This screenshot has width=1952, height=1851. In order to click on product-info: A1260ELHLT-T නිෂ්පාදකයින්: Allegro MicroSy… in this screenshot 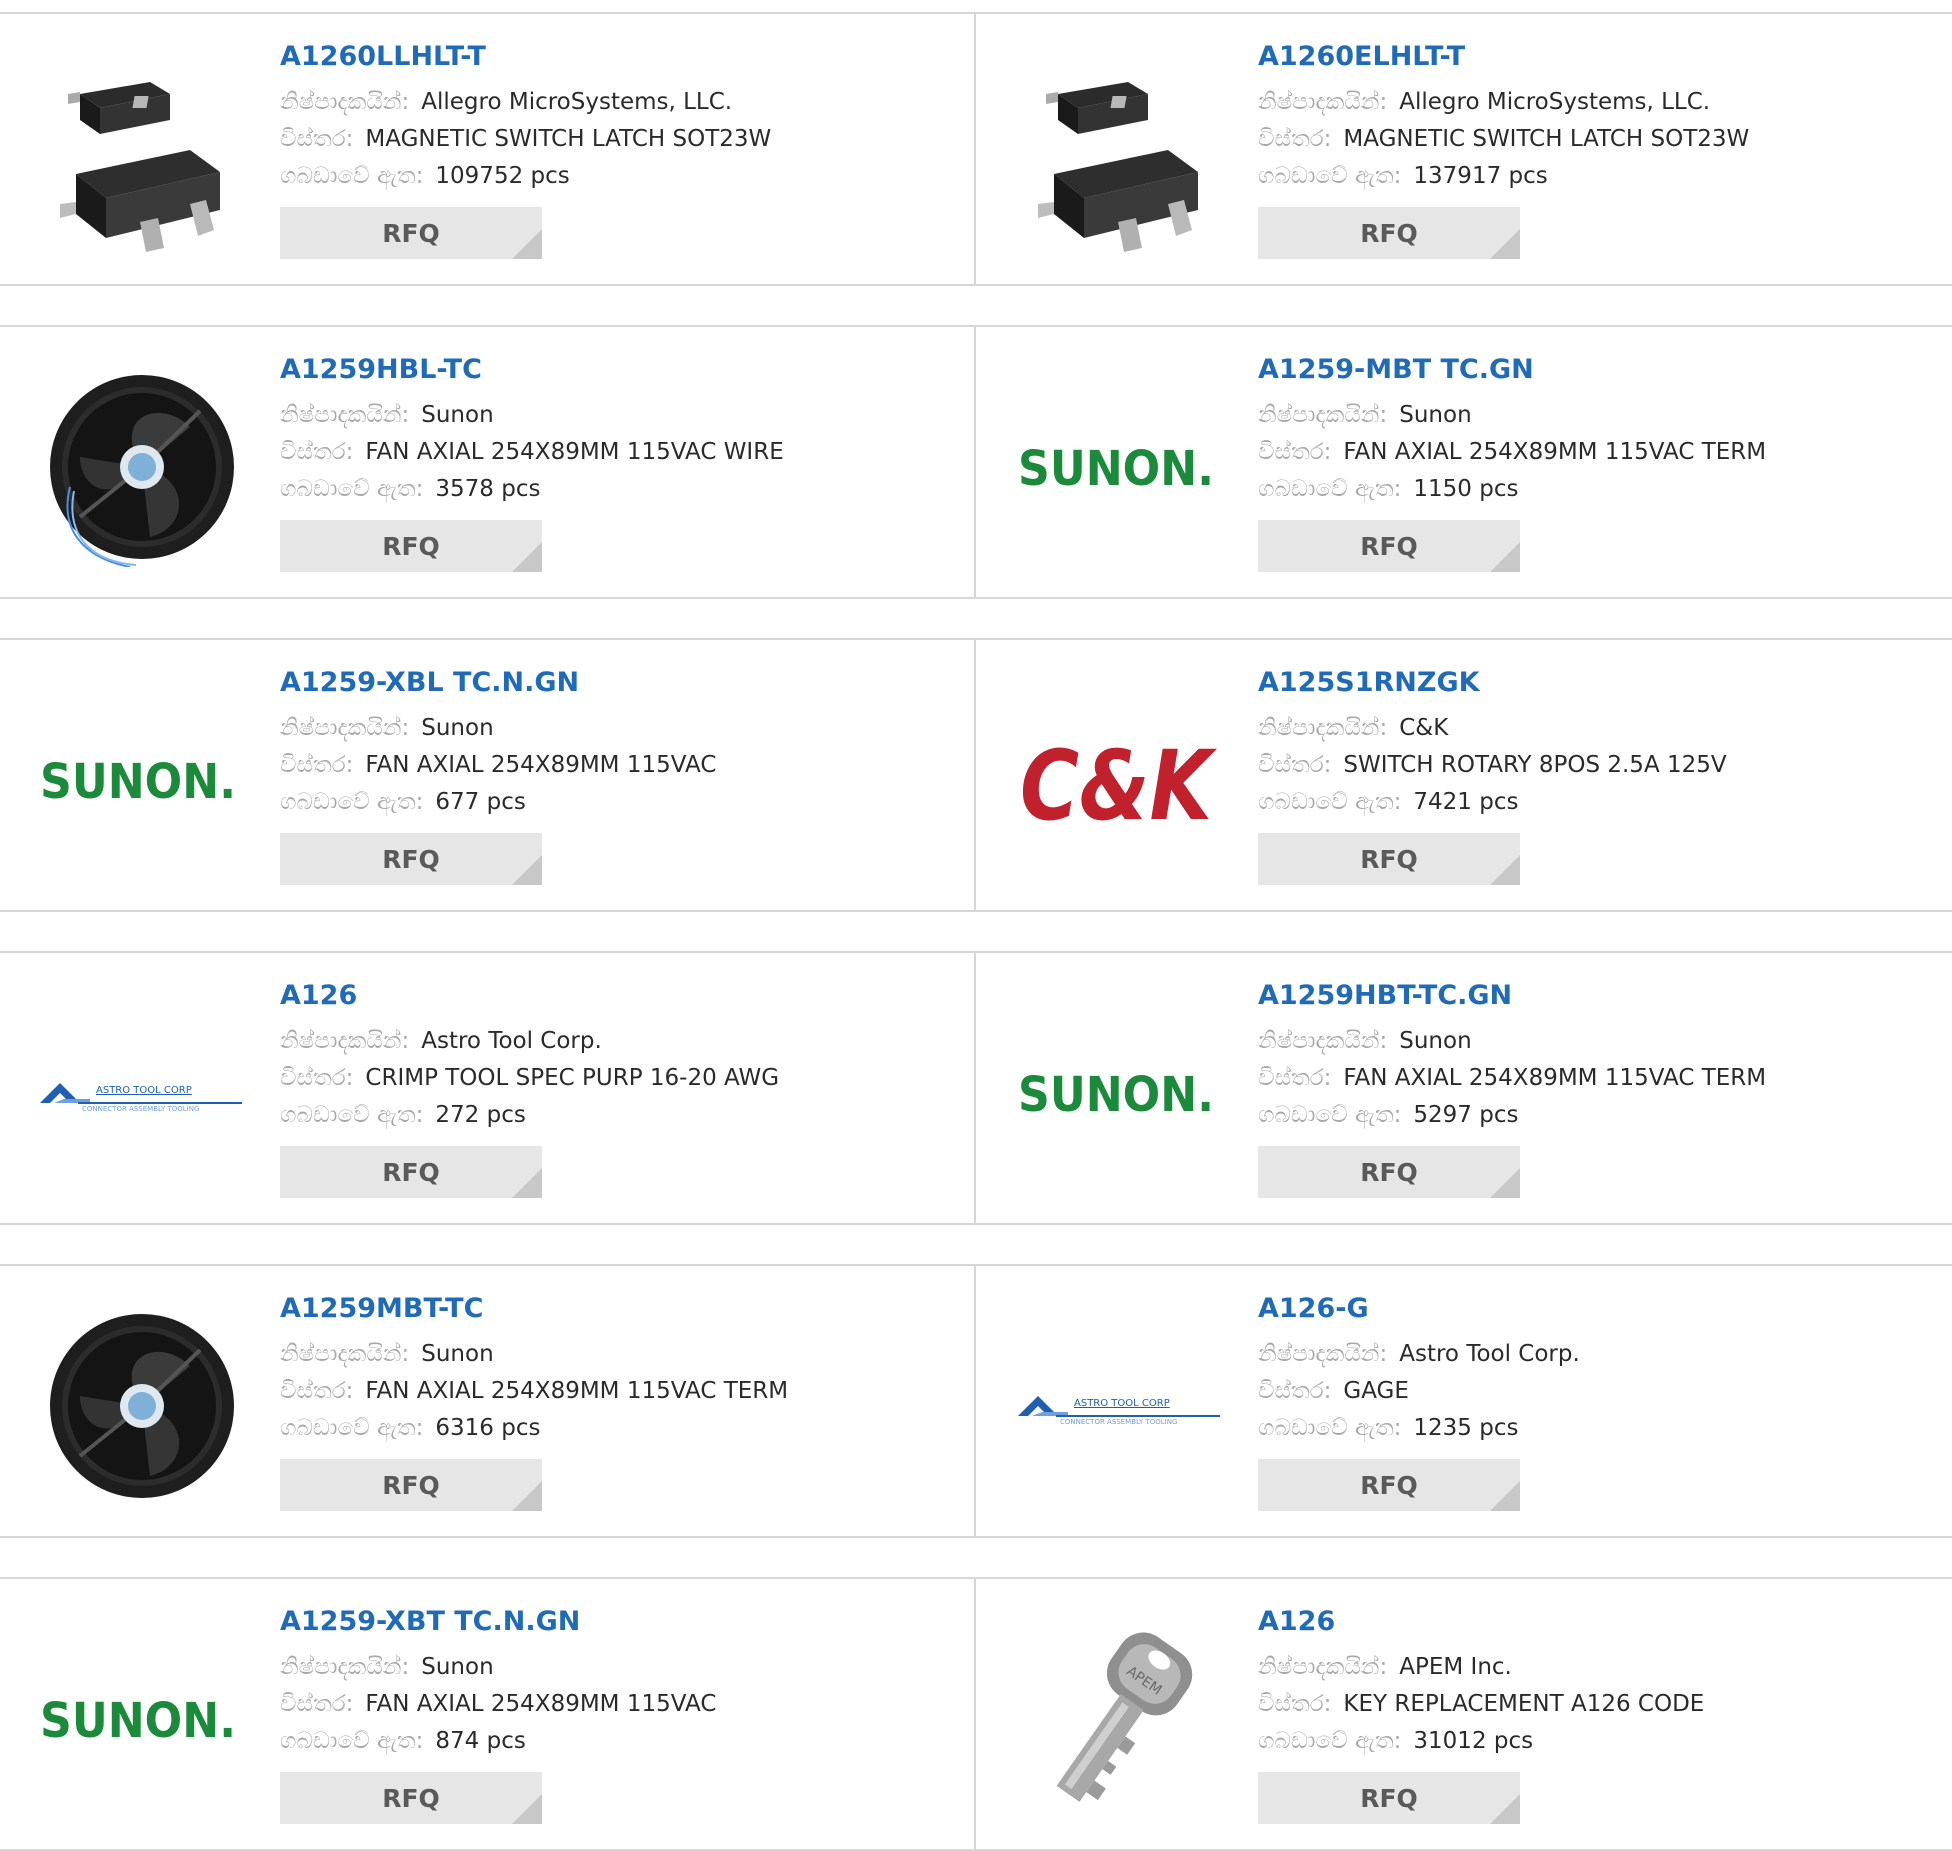, I will do `click(1596, 149)`.